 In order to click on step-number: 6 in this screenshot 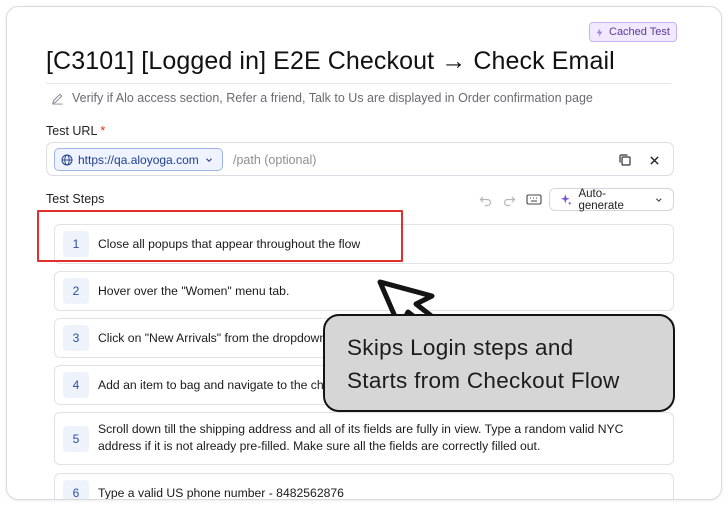, I will do `click(76, 489)`.